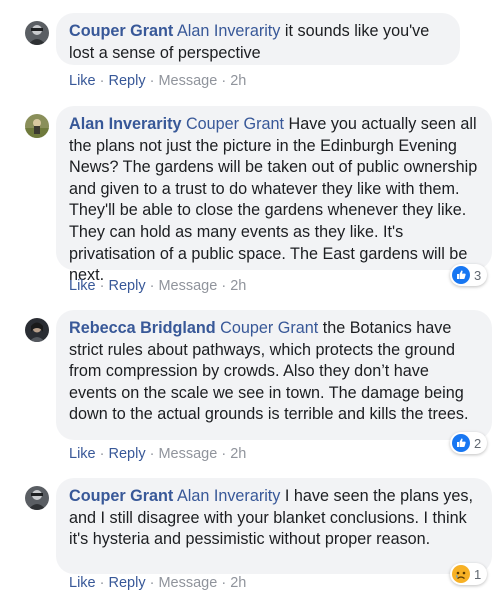 The width and height of the screenshot is (502, 600). What do you see at coordinates (478, 574) in the screenshot?
I see `reaction-count: 1` at bounding box center [478, 574].